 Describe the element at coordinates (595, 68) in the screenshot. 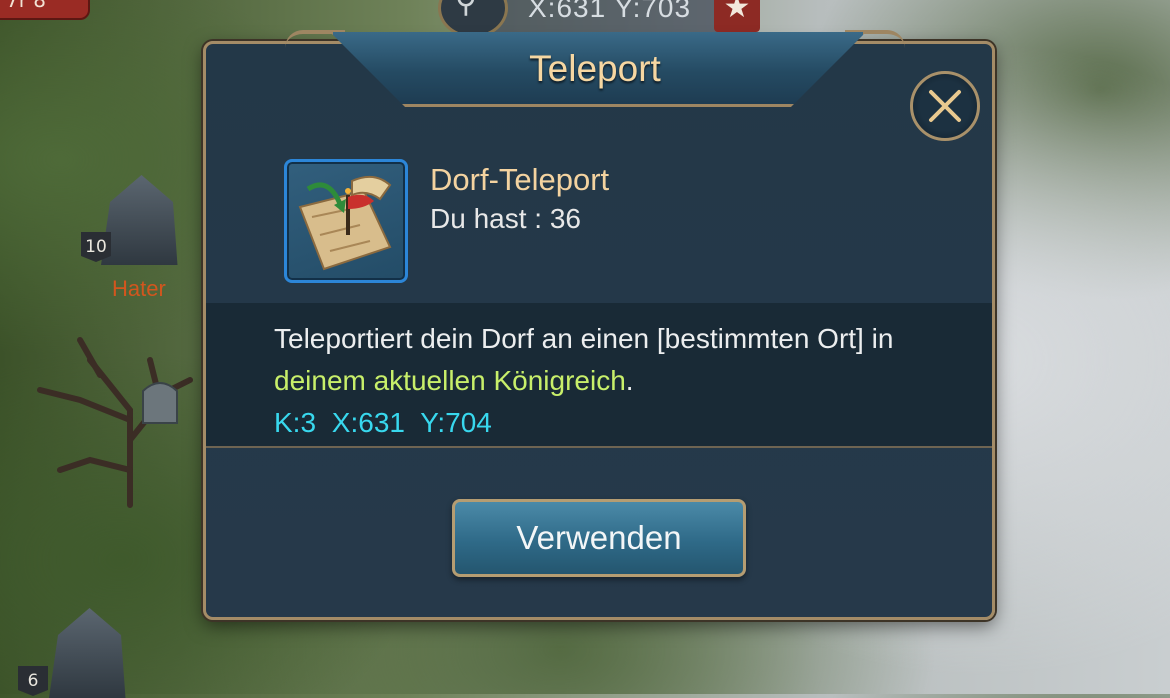

I see `dialog-title: Teleport` at that location.